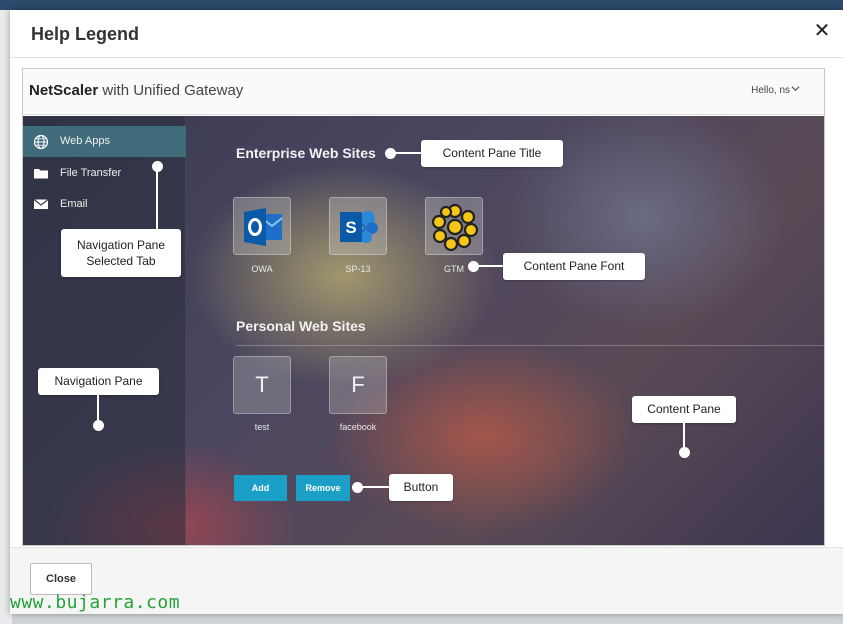 The image size is (843, 624). What do you see at coordinates (91, 173) in the screenshot?
I see `nav-item-label: File Transfer` at bounding box center [91, 173].